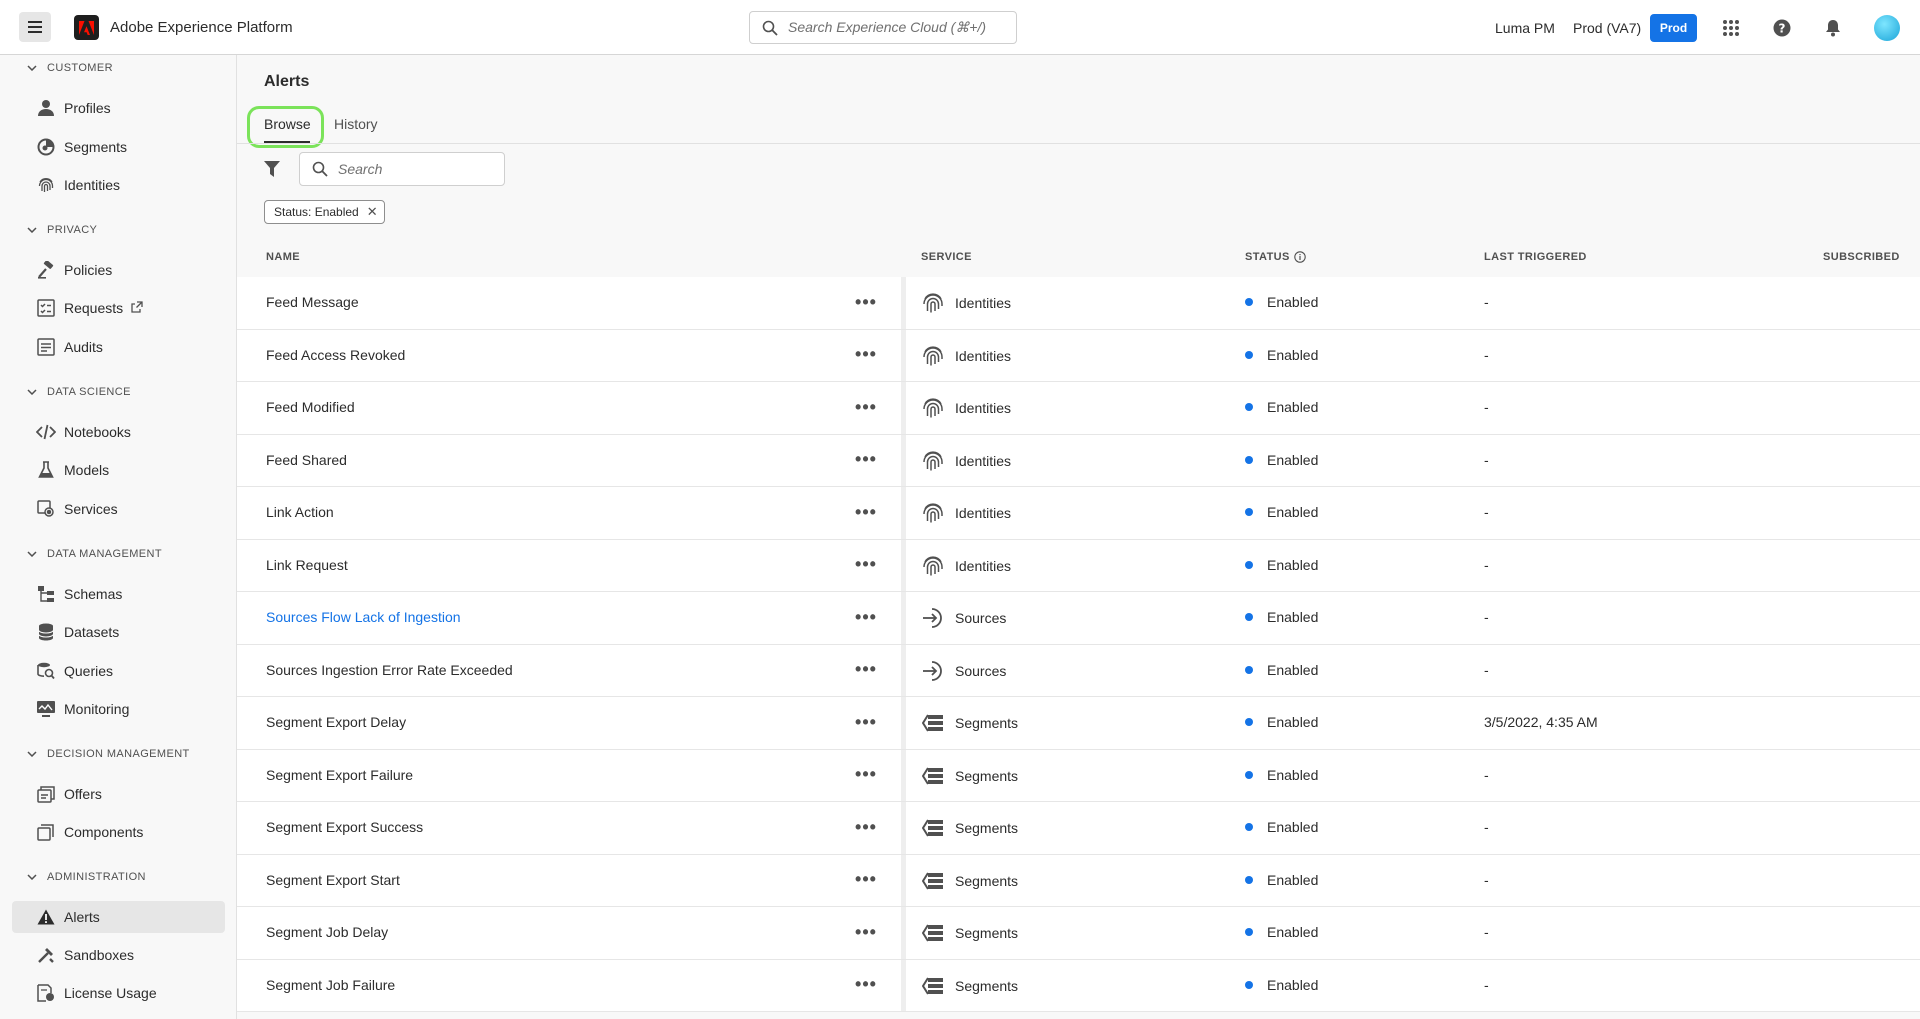 This screenshot has height=1019, width=1920. I want to click on filter-toggle-button, so click(273, 170).